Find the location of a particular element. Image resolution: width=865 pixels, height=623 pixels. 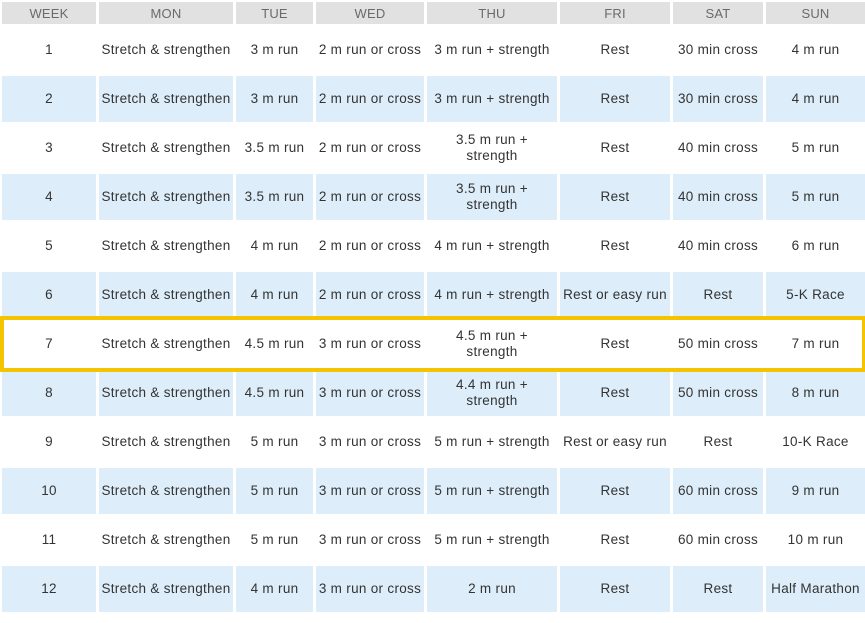

cell-sun: 7 m run is located at coordinates (815, 344).